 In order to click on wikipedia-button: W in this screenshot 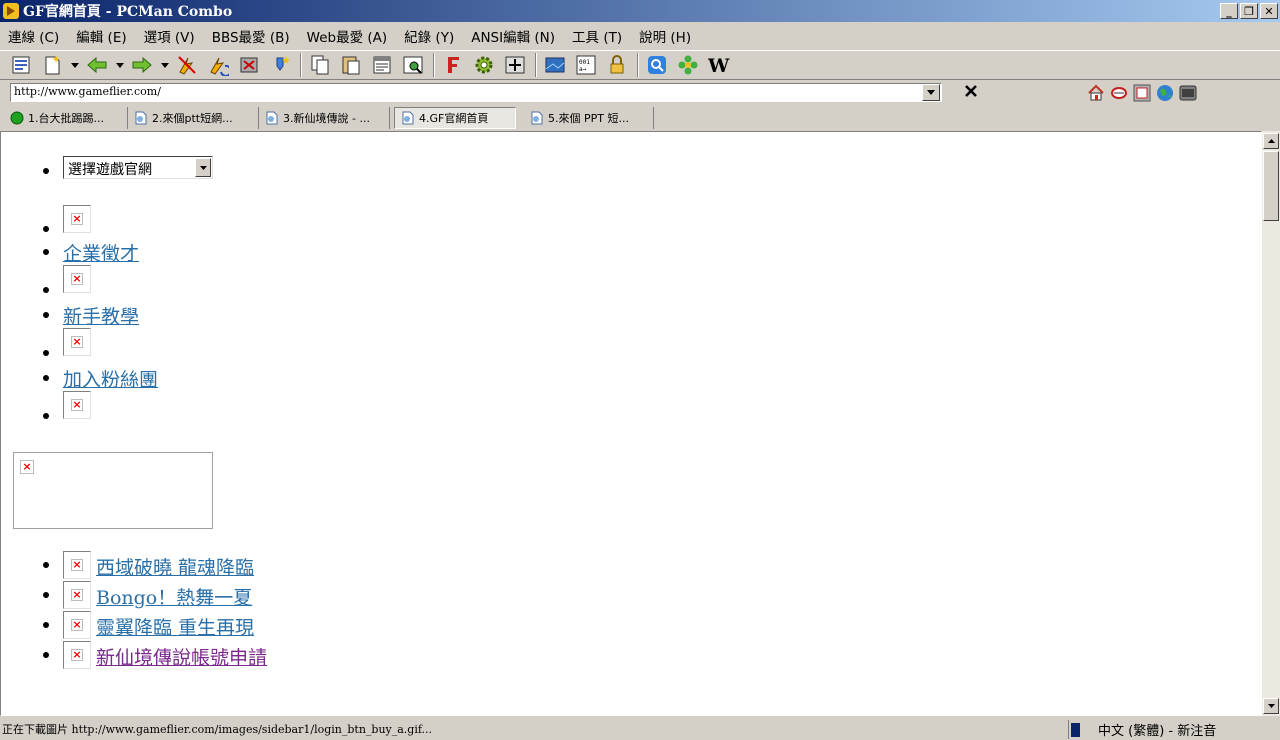, I will do `click(719, 65)`.